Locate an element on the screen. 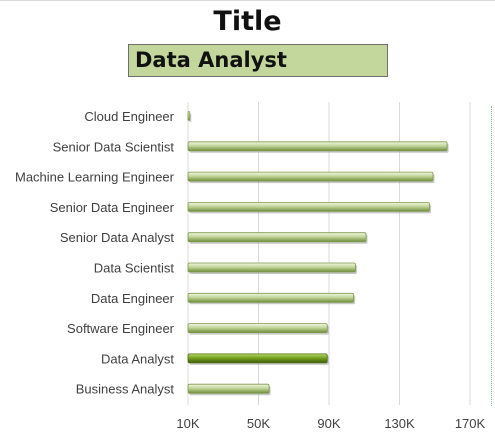 Image resolution: width=495 pixels, height=442 pixels. x-tick-label: 130K is located at coordinates (399, 423).